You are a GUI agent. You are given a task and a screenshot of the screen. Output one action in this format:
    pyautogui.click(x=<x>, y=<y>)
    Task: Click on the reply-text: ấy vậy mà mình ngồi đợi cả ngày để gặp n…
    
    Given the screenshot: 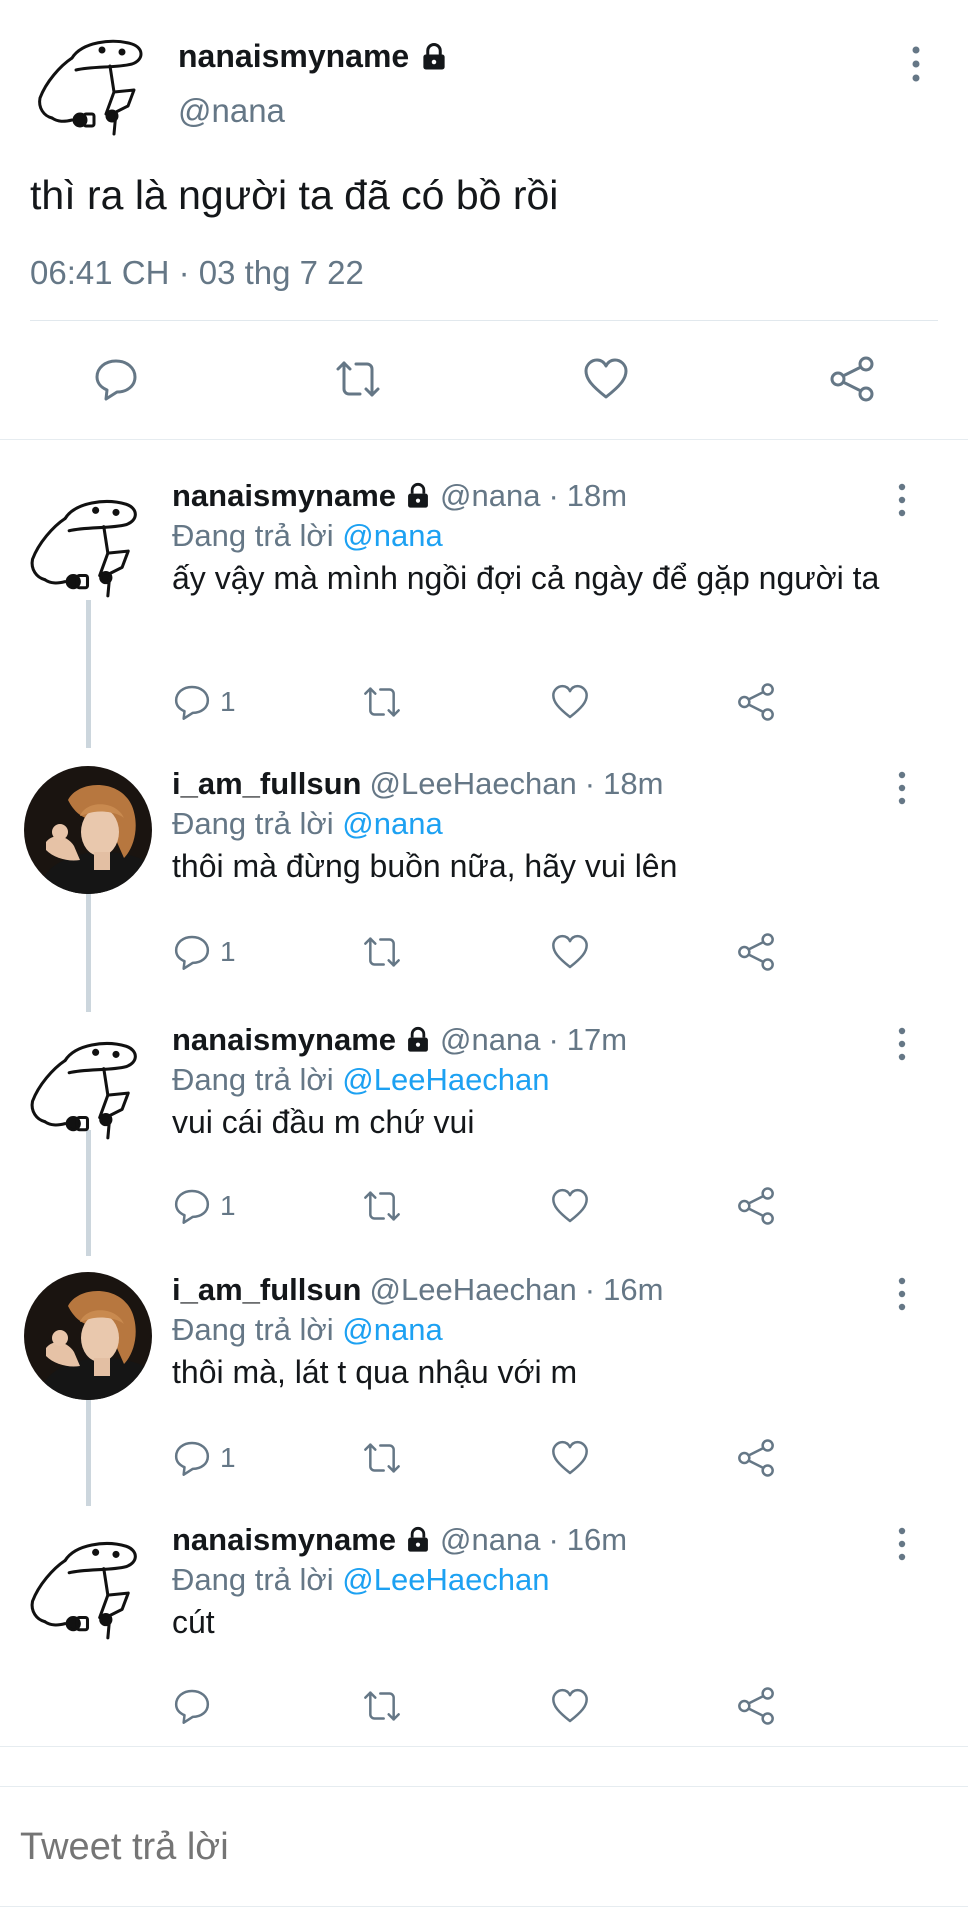 What is the action you would take?
    pyautogui.click(x=526, y=578)
    